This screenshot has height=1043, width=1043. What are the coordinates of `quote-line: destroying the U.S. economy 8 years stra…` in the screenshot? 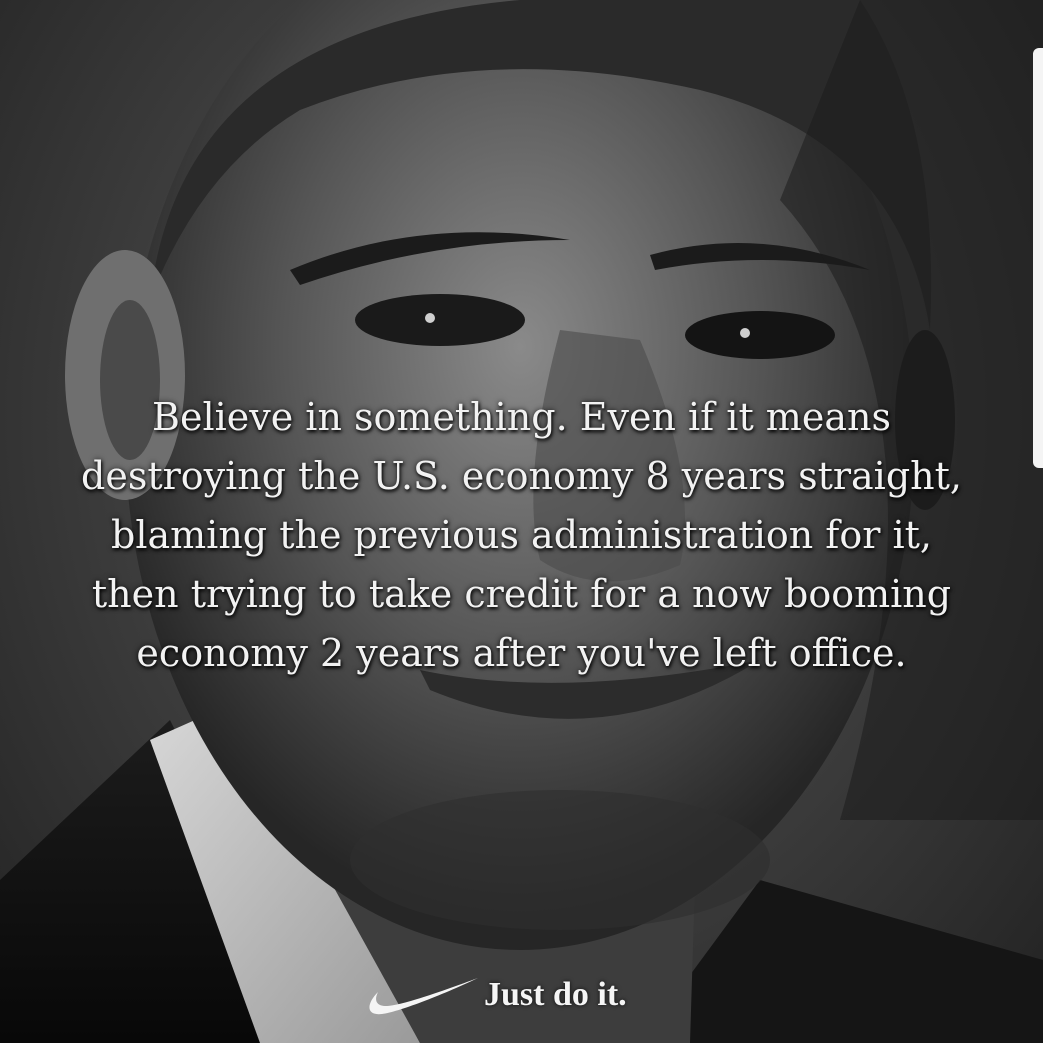 It's located at (521, 476).